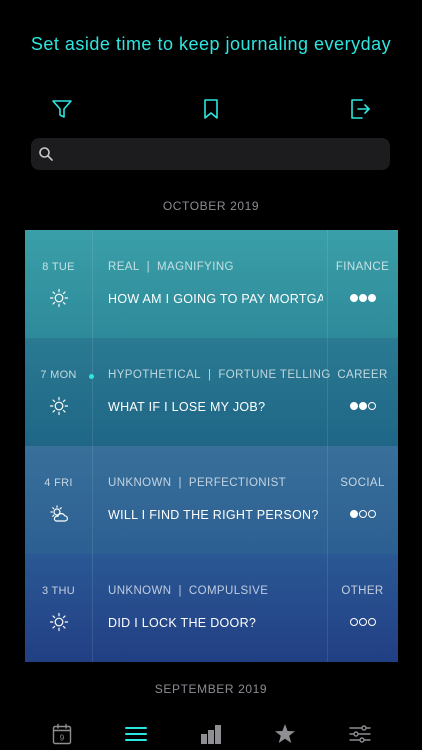  I want to click on entry-question: WHAT IF I LOSE MY JOB?, so click(187, 407).